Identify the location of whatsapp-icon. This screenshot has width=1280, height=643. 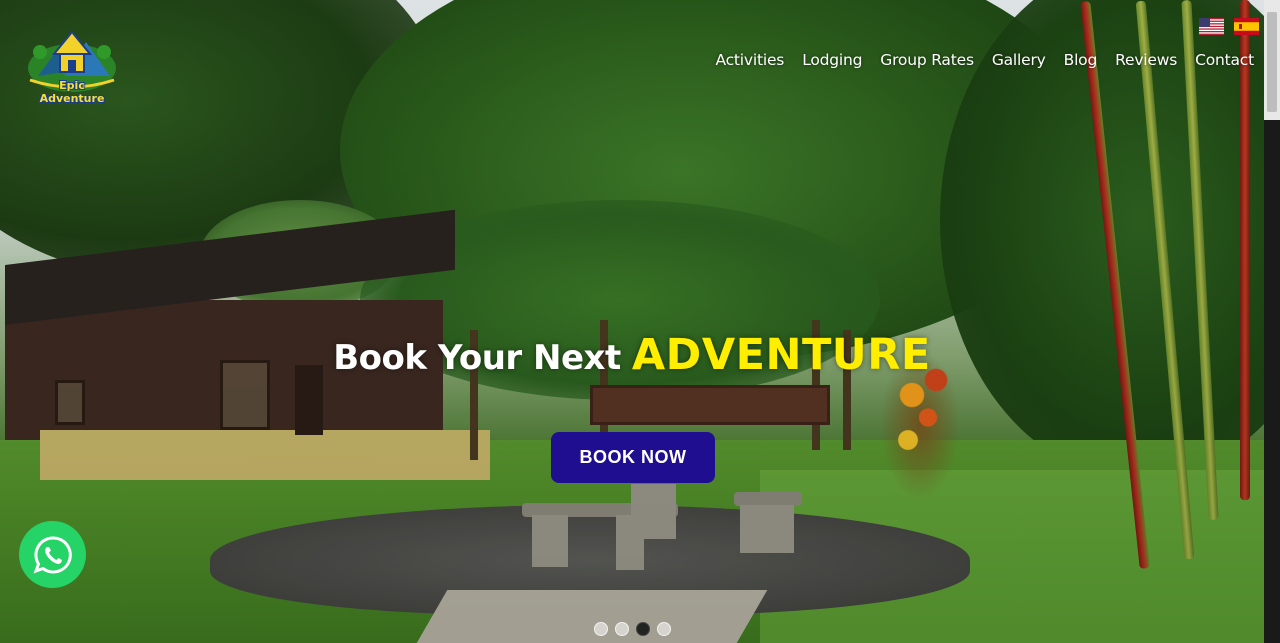
(52, 554).